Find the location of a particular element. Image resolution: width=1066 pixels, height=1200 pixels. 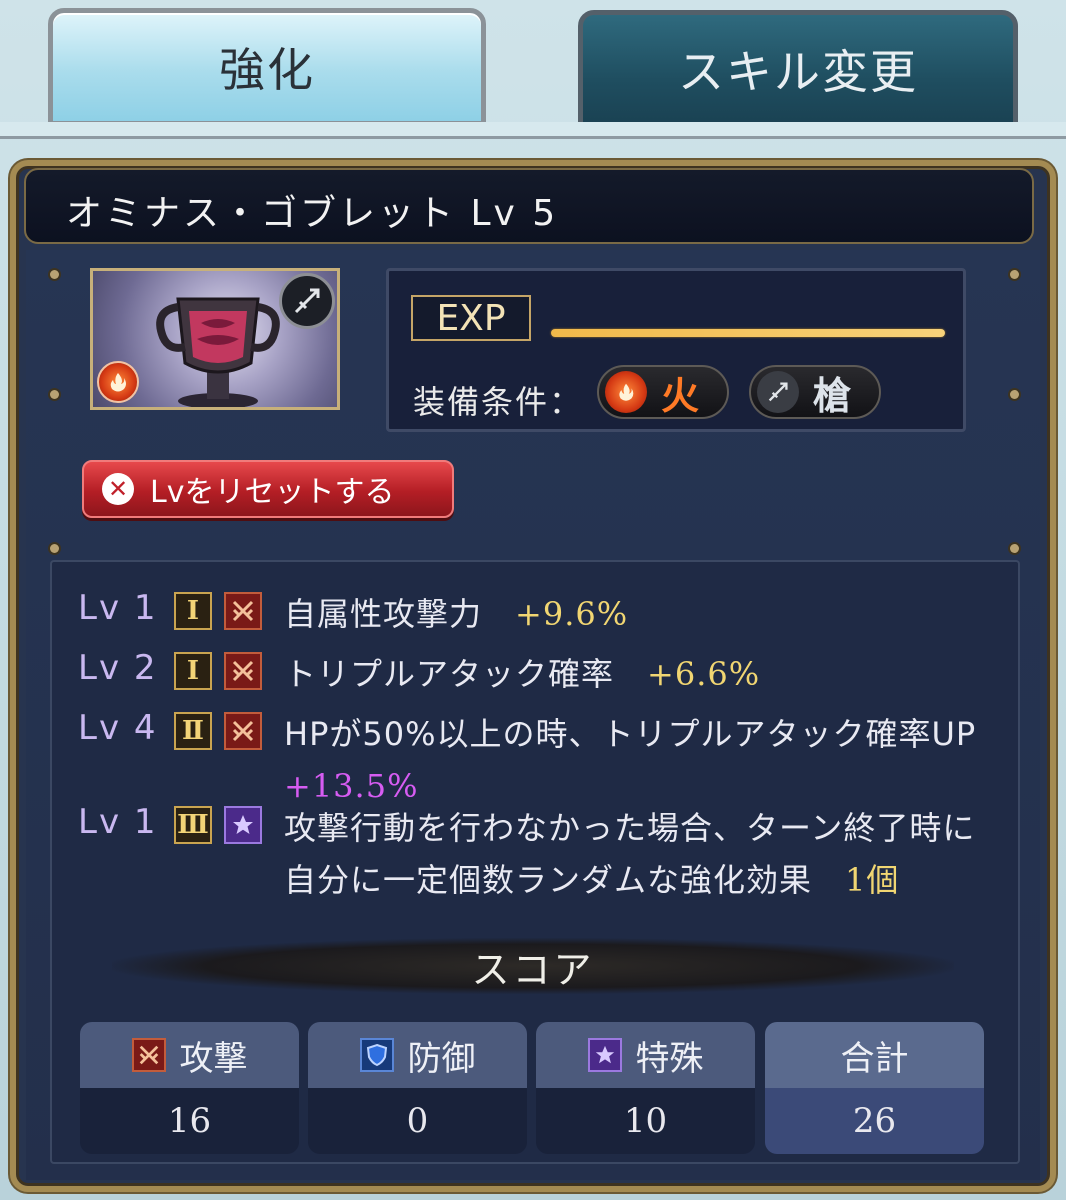

skill-level: Lv 2 is located at coordinates (118, 668).